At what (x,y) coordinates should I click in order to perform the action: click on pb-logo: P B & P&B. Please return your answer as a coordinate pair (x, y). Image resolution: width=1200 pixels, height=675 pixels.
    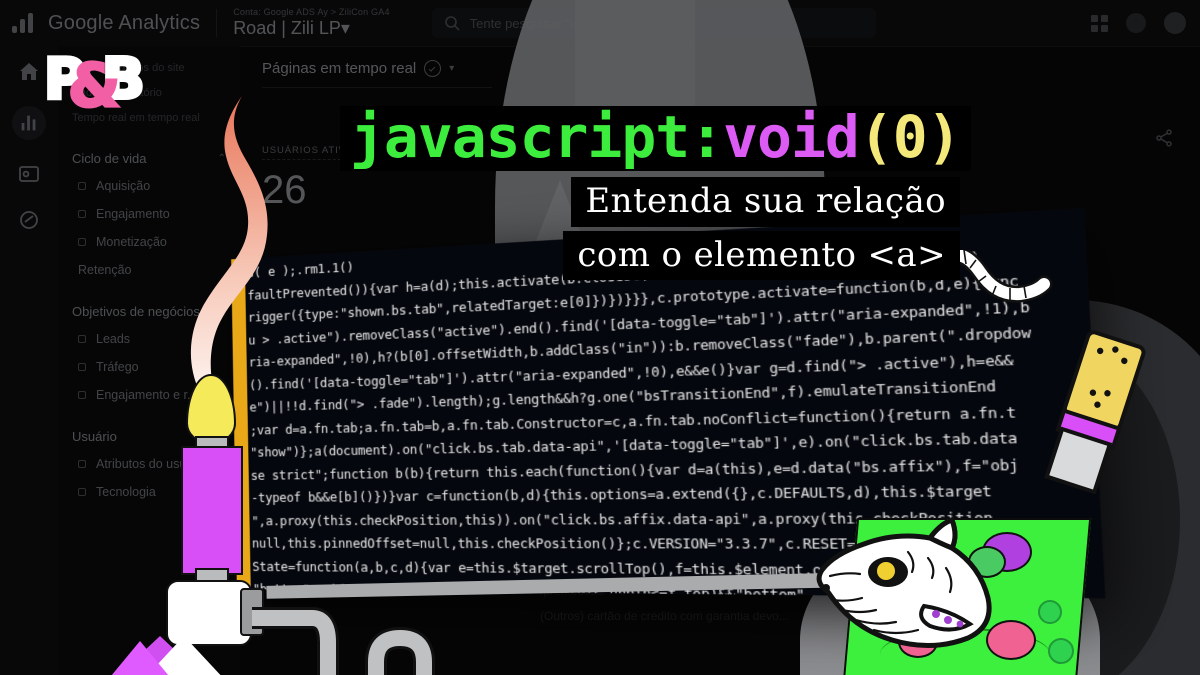
    Looking at the image, I should click on (95, 79).